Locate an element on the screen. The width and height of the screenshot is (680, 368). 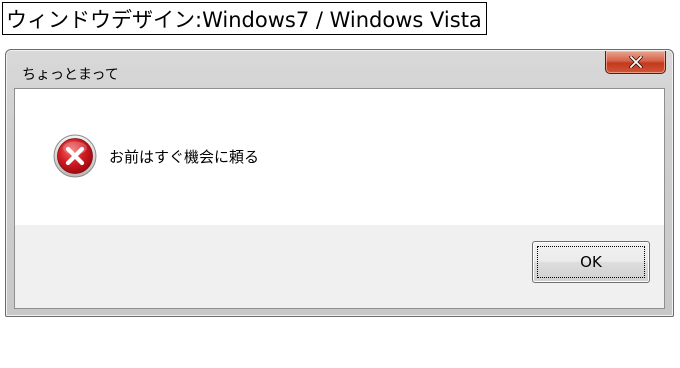
ok-button: OK is located at coordinates (591, 262).